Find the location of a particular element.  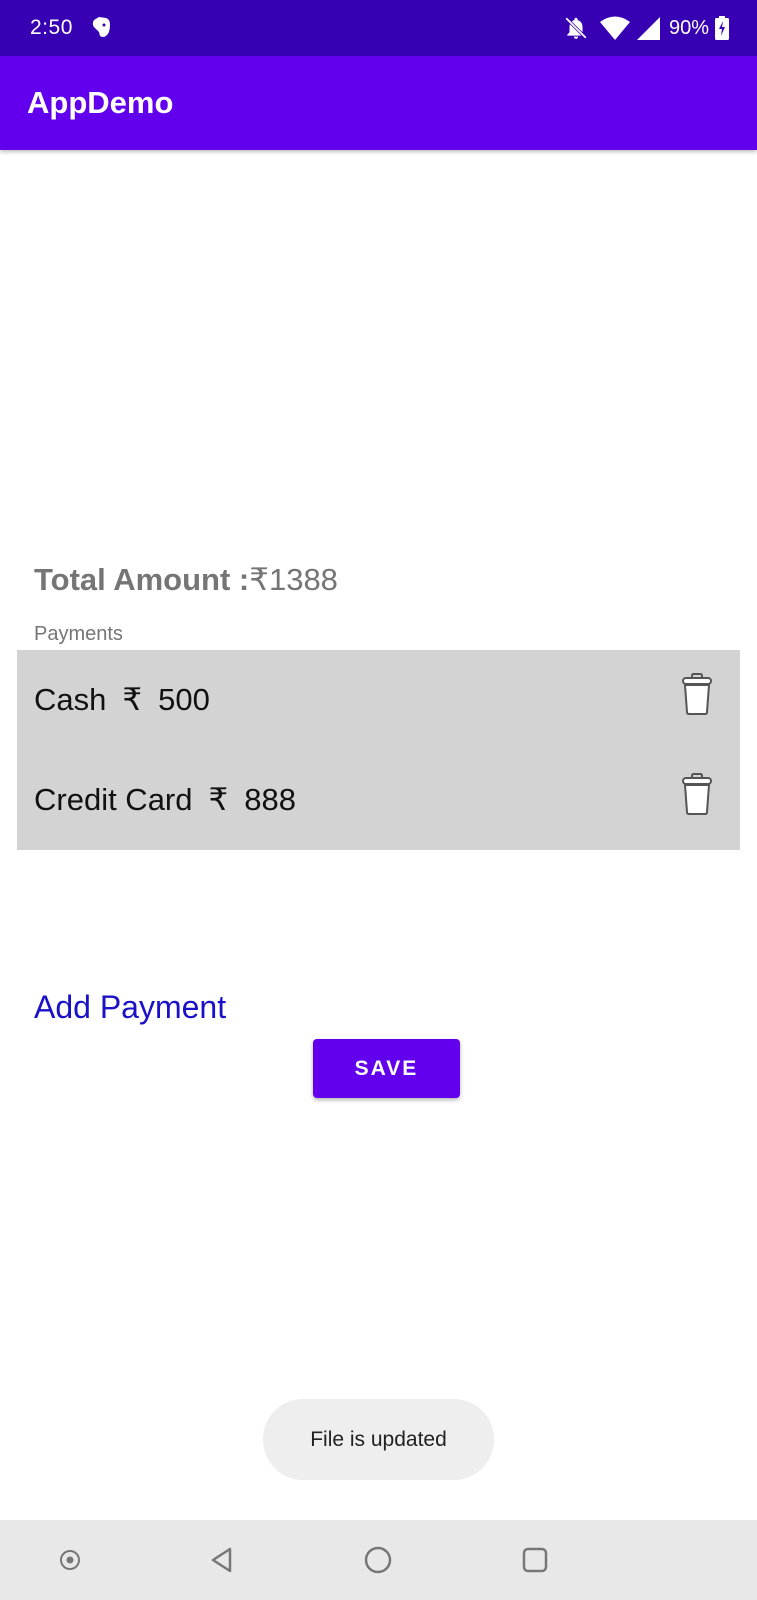

recents-icon is located at coordinates (535, 1560).